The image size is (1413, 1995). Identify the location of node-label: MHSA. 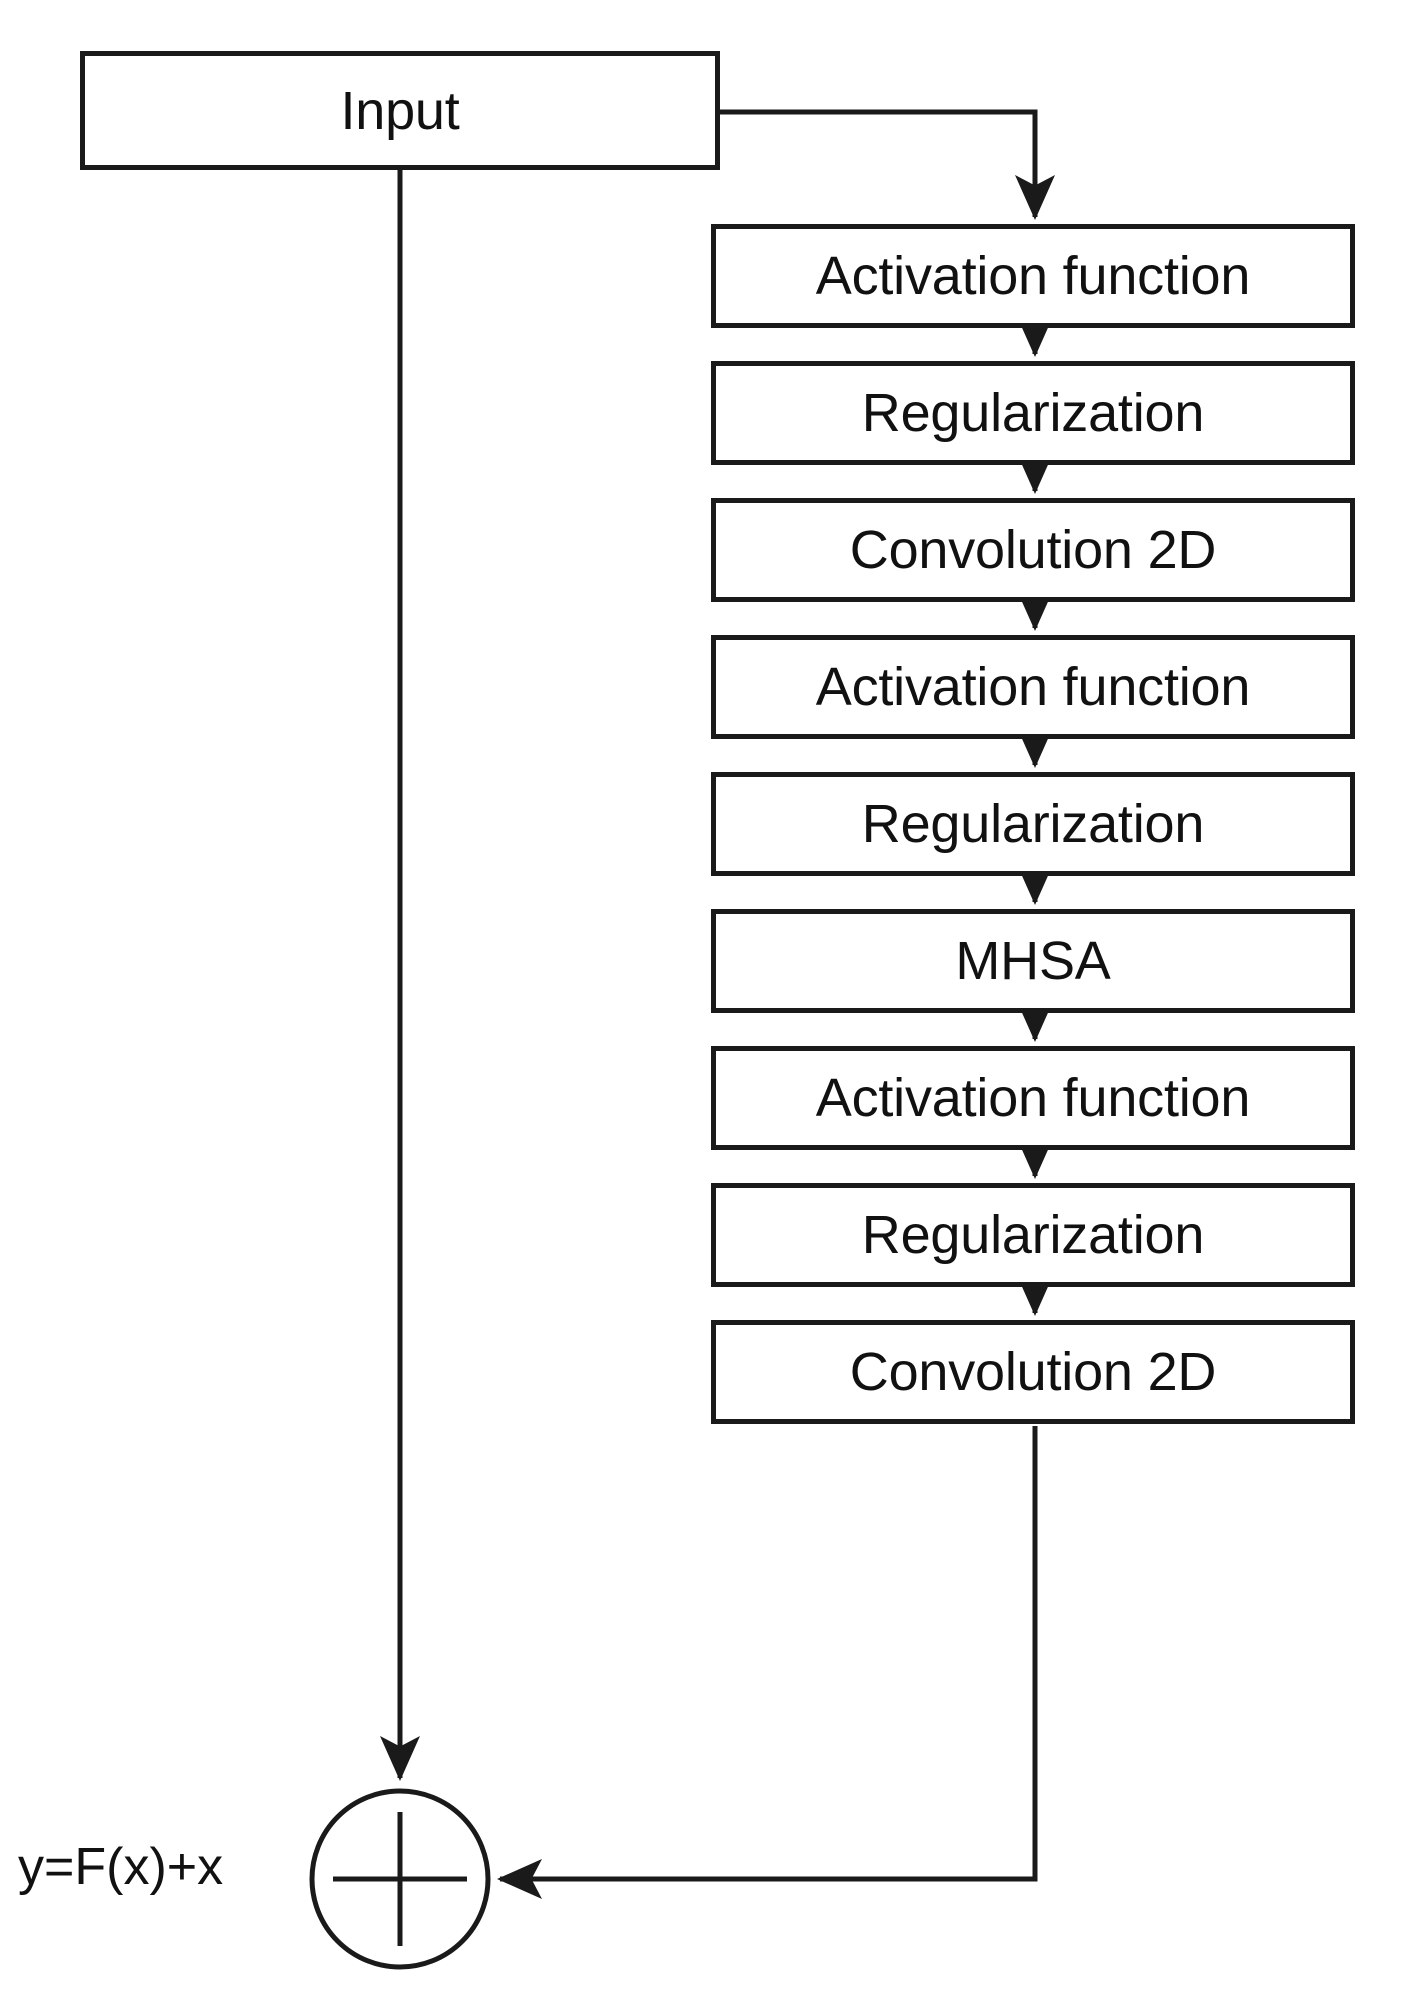
(1033, 961).